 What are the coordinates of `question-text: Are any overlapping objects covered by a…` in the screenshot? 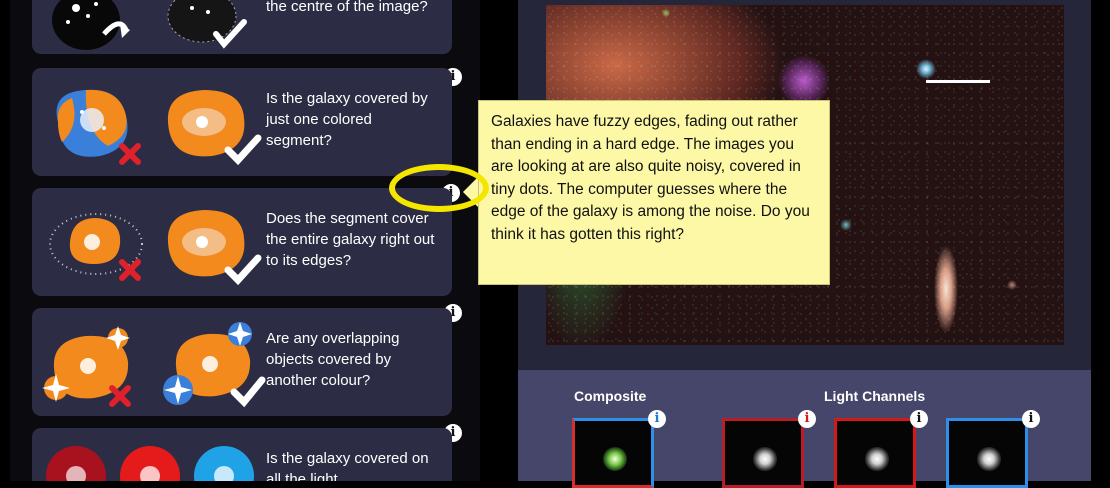 It's located at (333, 359).